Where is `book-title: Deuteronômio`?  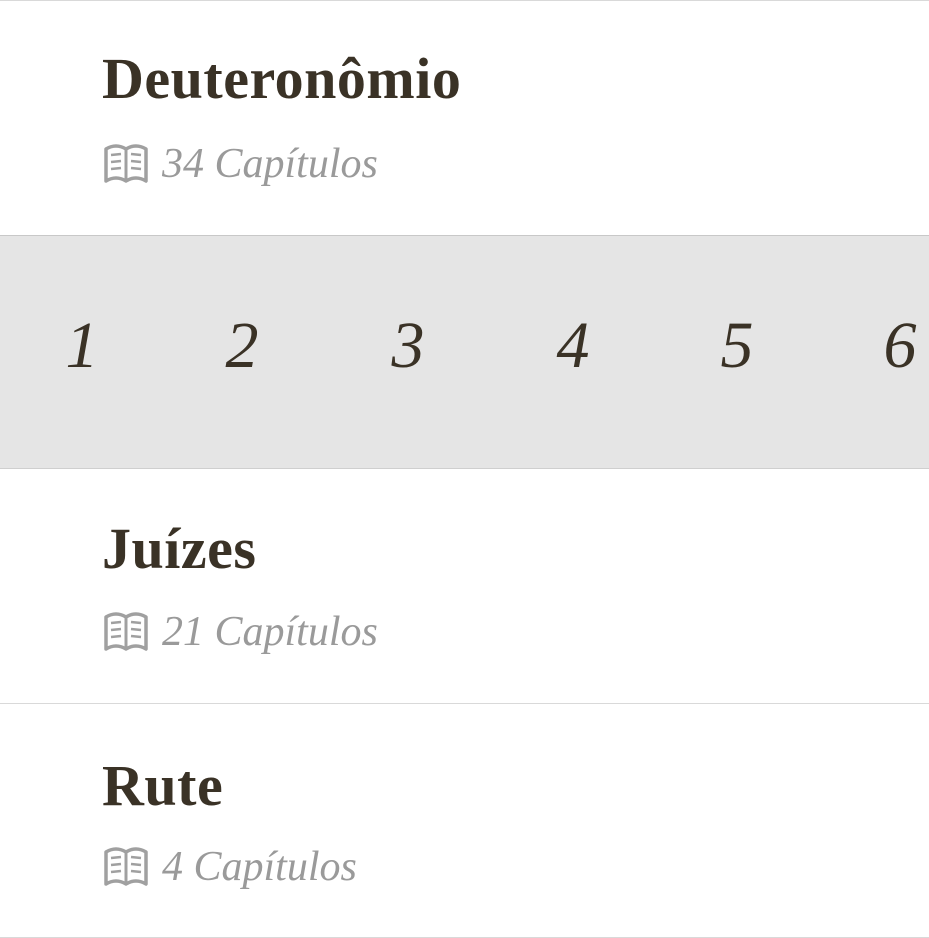
book-title: Deuteronômio is located at coordinates (282, 78).